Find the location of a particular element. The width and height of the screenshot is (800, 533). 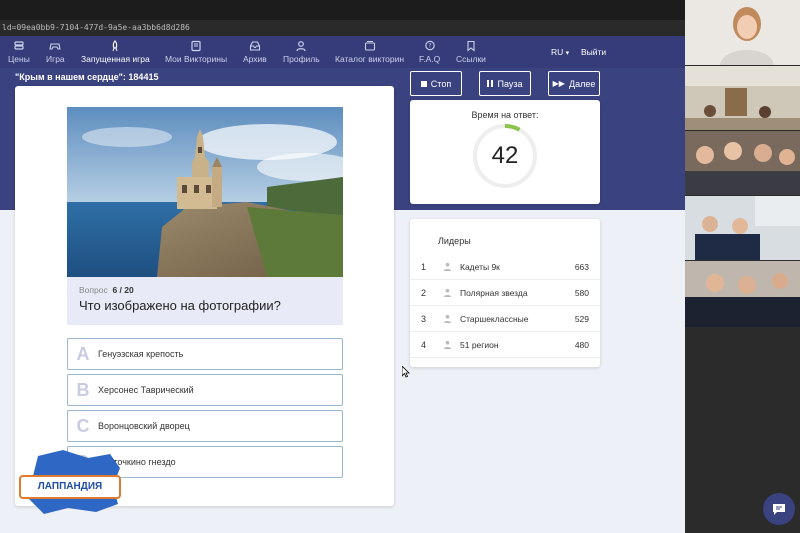

pause-button: Пауза is located at coordinates (505, 83).